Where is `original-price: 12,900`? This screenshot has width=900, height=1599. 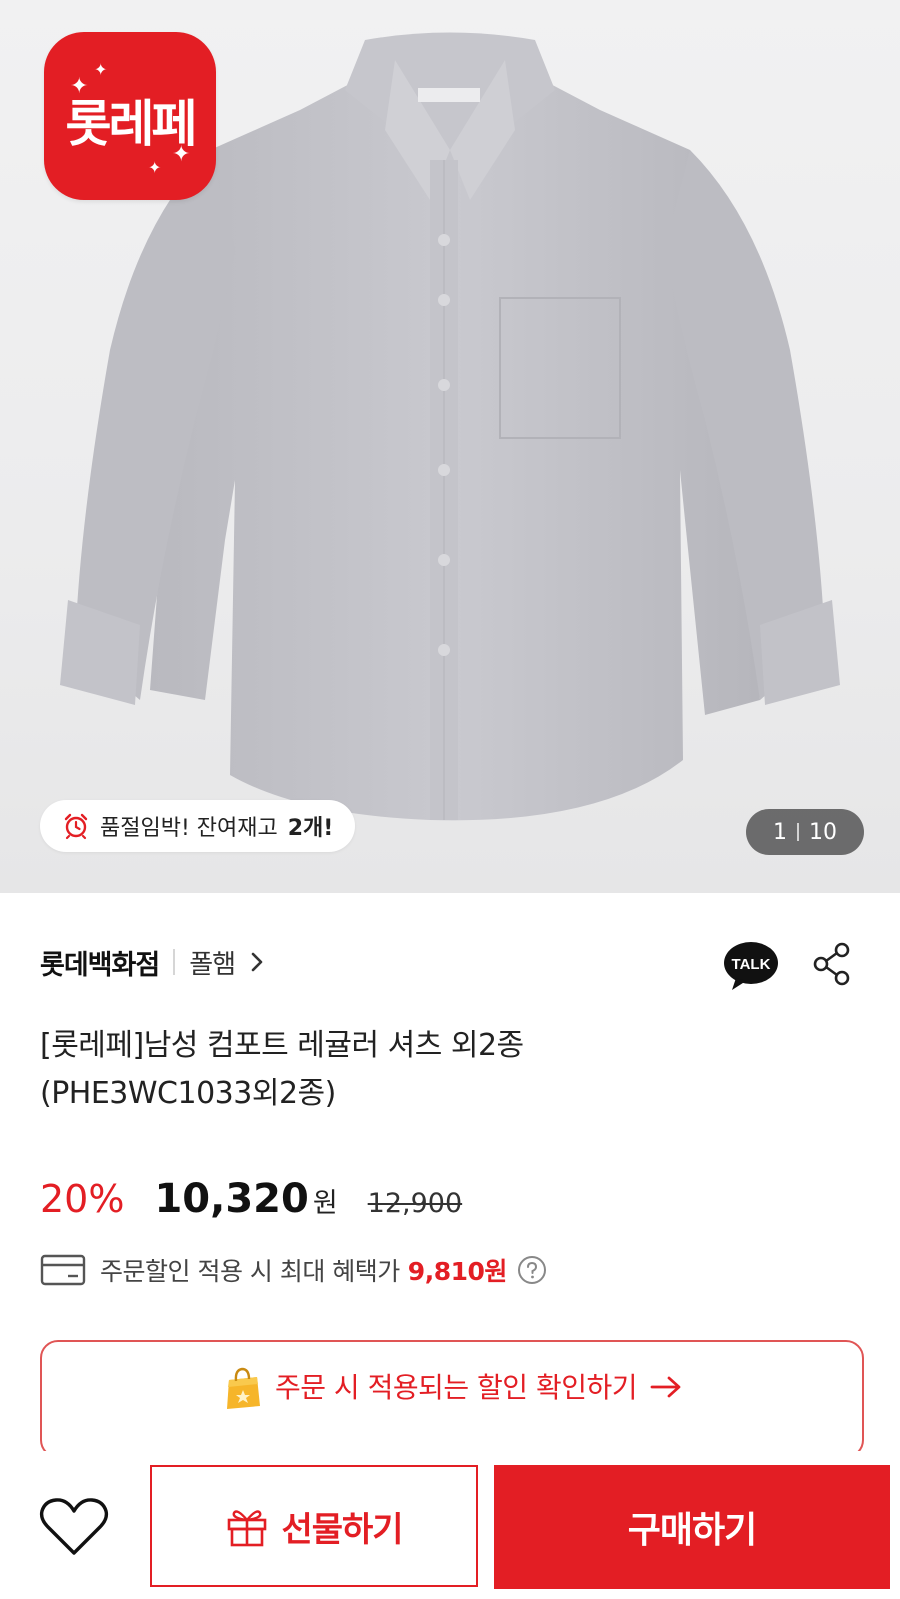 original-price: 12,900 is located at coordinates (415, 1203).